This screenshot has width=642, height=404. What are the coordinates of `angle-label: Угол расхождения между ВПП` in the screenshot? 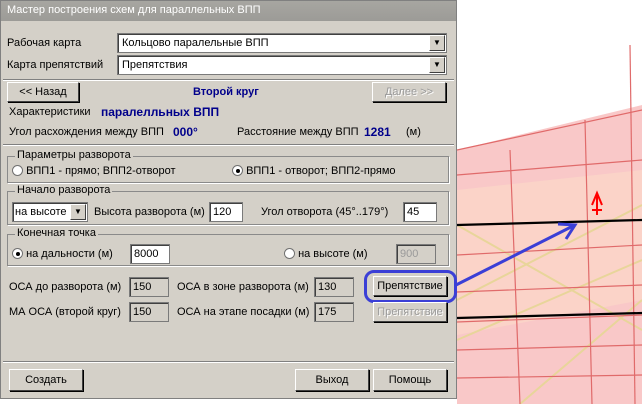 It's located at (86, 132).